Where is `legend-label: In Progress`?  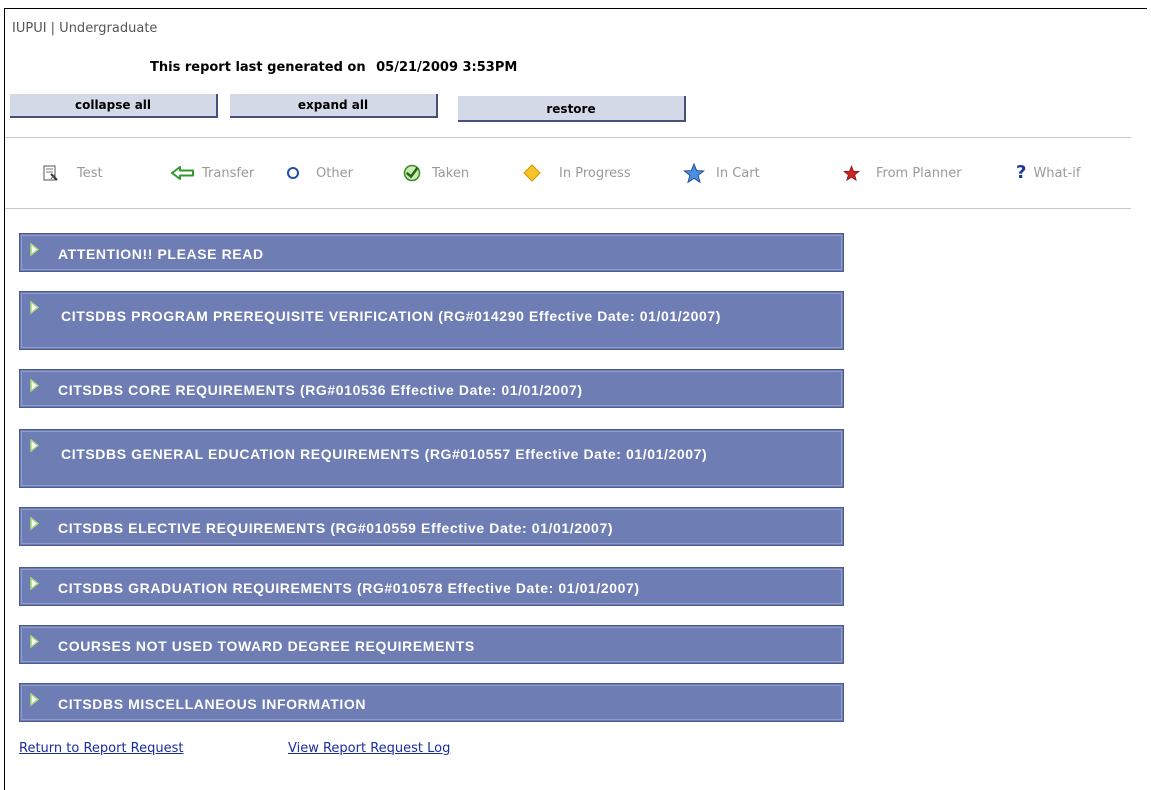
legend-label: In Progress is located at coordinates (595, 173).